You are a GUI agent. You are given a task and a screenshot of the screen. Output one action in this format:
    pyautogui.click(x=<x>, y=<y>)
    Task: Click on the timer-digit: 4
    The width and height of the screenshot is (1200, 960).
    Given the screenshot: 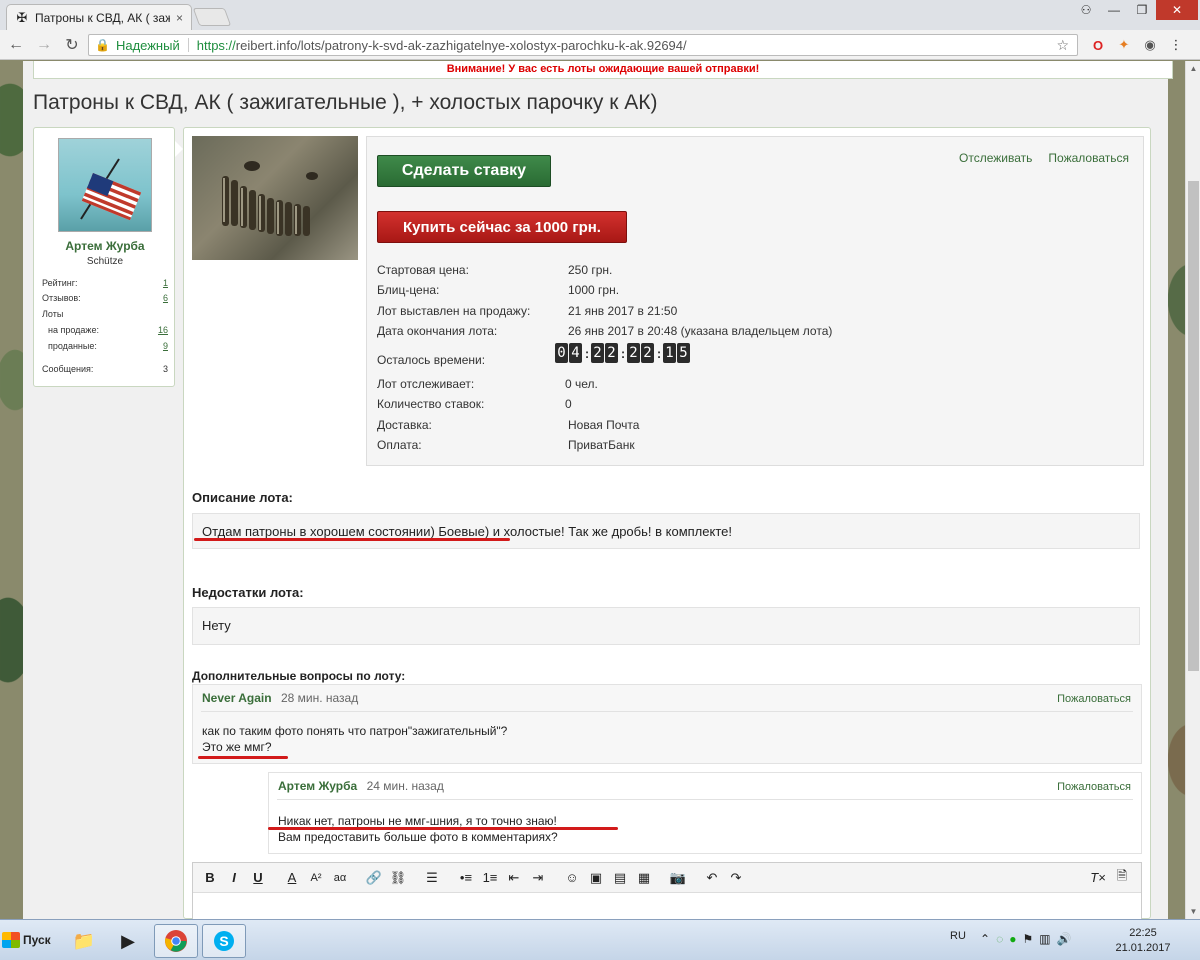 What is the action you would take?
    pyautogui.click(x=575, y=353)
    